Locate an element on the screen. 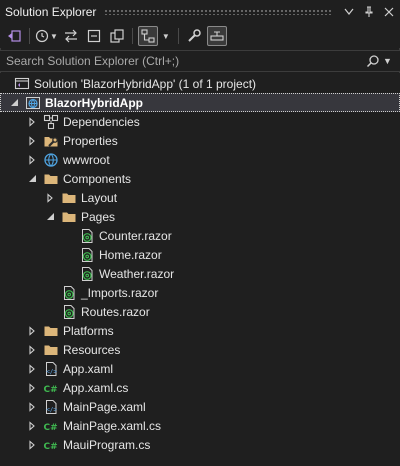 This screenshot has height=466, width=400. pin-icon is located at coordinates (369, 12).